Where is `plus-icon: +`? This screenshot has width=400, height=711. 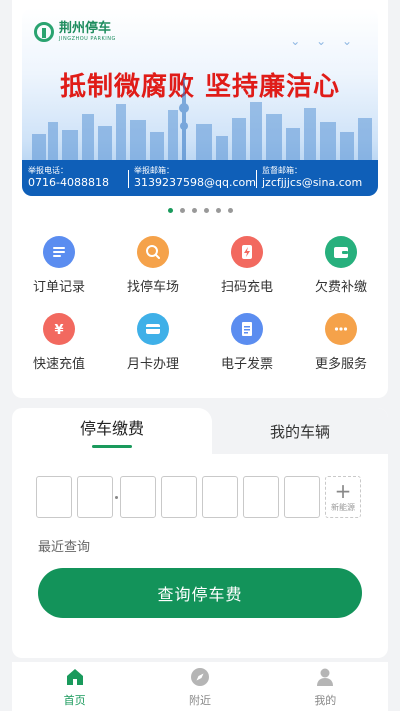
plus-icon: + is located at coordinates (343, 490).